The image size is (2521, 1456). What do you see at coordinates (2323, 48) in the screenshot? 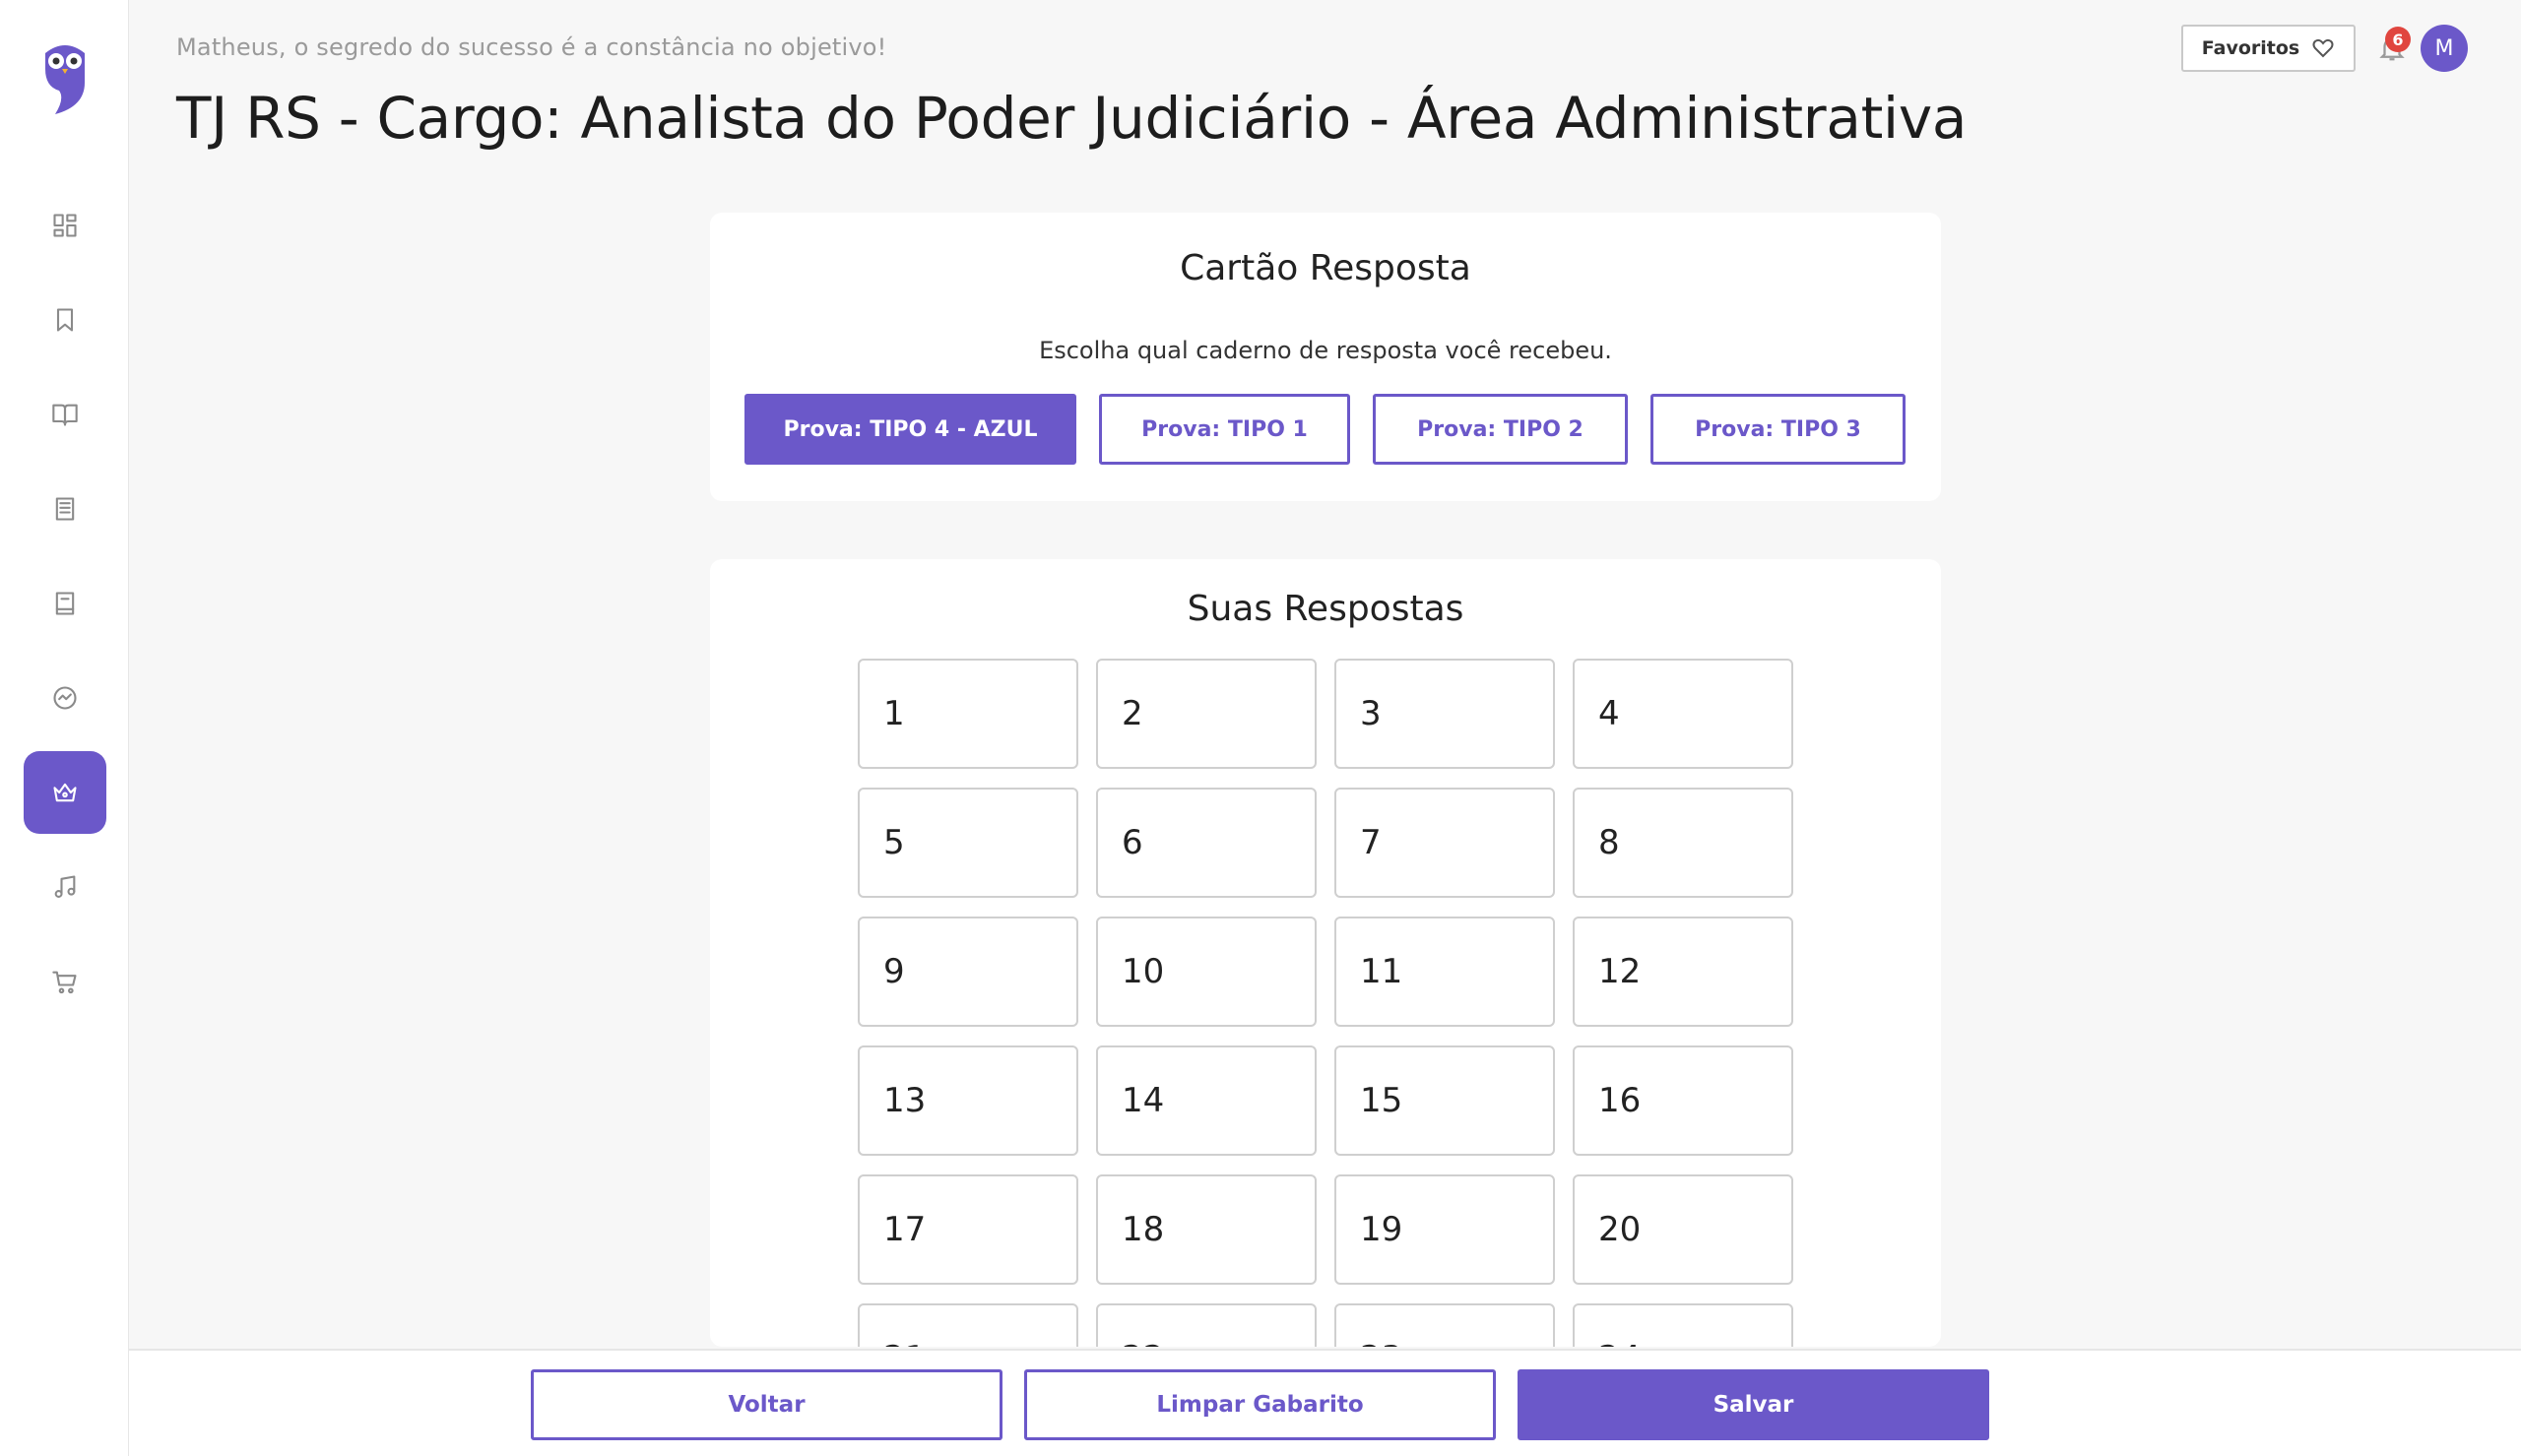
I see `heart-icon` at bounding box center [2323, 48].